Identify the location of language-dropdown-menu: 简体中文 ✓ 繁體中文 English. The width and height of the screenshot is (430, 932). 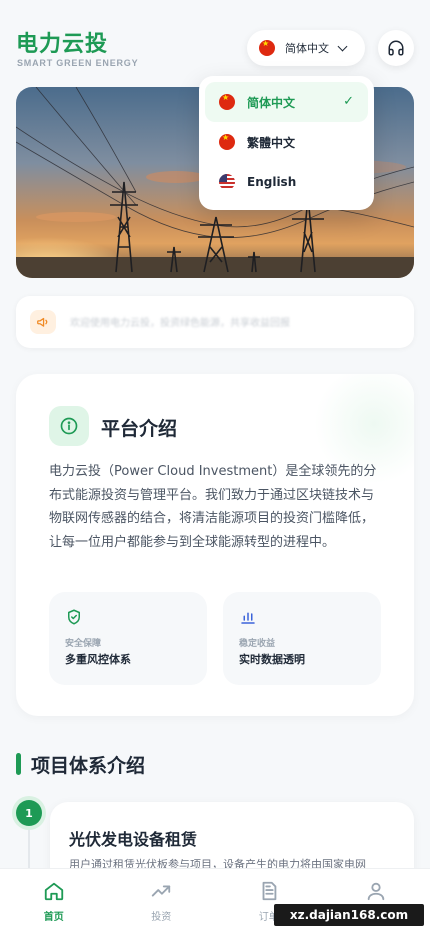
(286, 143).